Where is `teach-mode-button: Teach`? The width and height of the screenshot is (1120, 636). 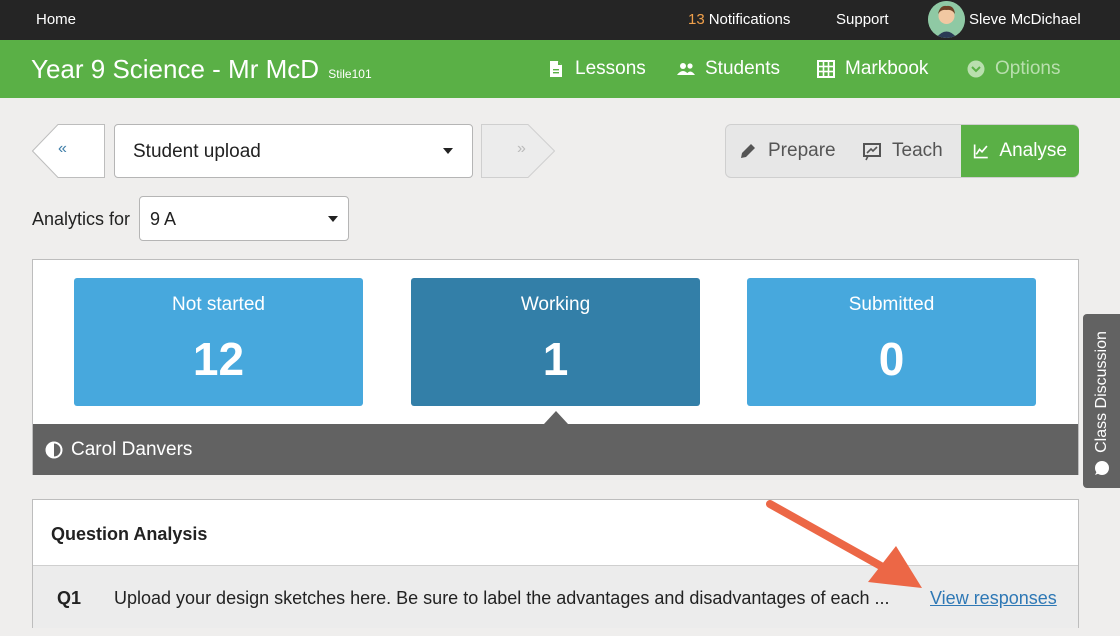
teach-mode-button: Teach is located at coordinates (902, 151).